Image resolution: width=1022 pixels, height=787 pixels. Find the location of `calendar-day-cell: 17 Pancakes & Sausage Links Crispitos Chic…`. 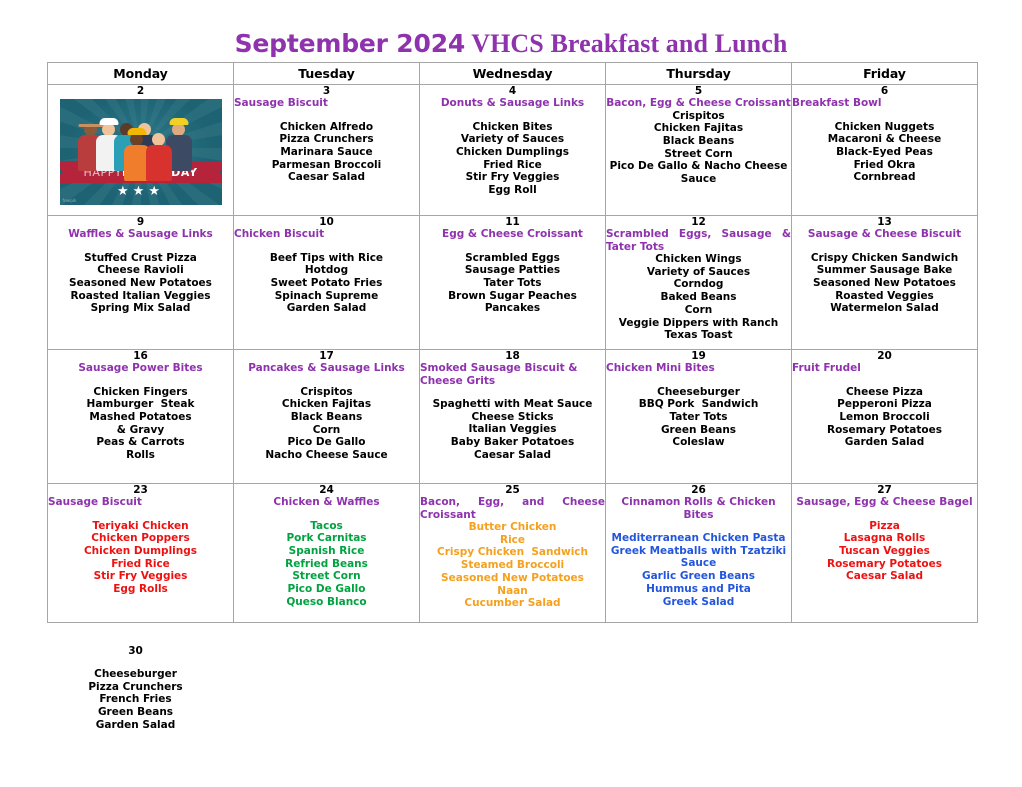

calendar-day-cell: 17 Pancakes & Sausage Links Crispitos Chic… is located at coordinates (326, 416).